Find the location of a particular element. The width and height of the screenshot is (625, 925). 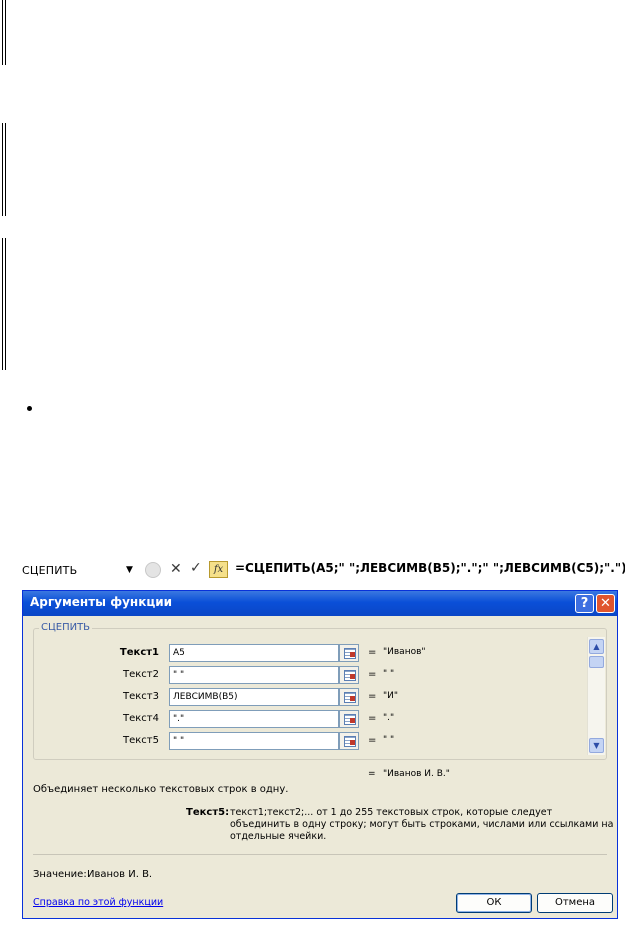

scroll-thumb is located at coordinates (596, 662).